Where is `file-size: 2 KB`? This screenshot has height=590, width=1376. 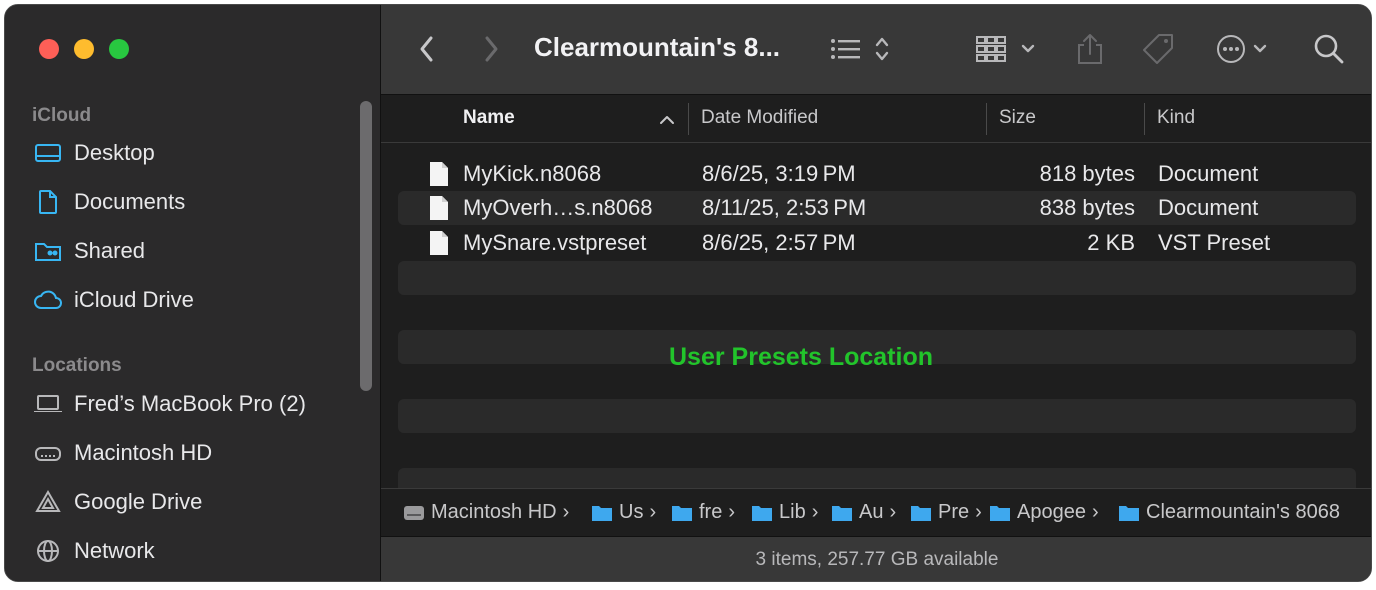 file-size: 2 KB is located at coordinates (1111, 242).